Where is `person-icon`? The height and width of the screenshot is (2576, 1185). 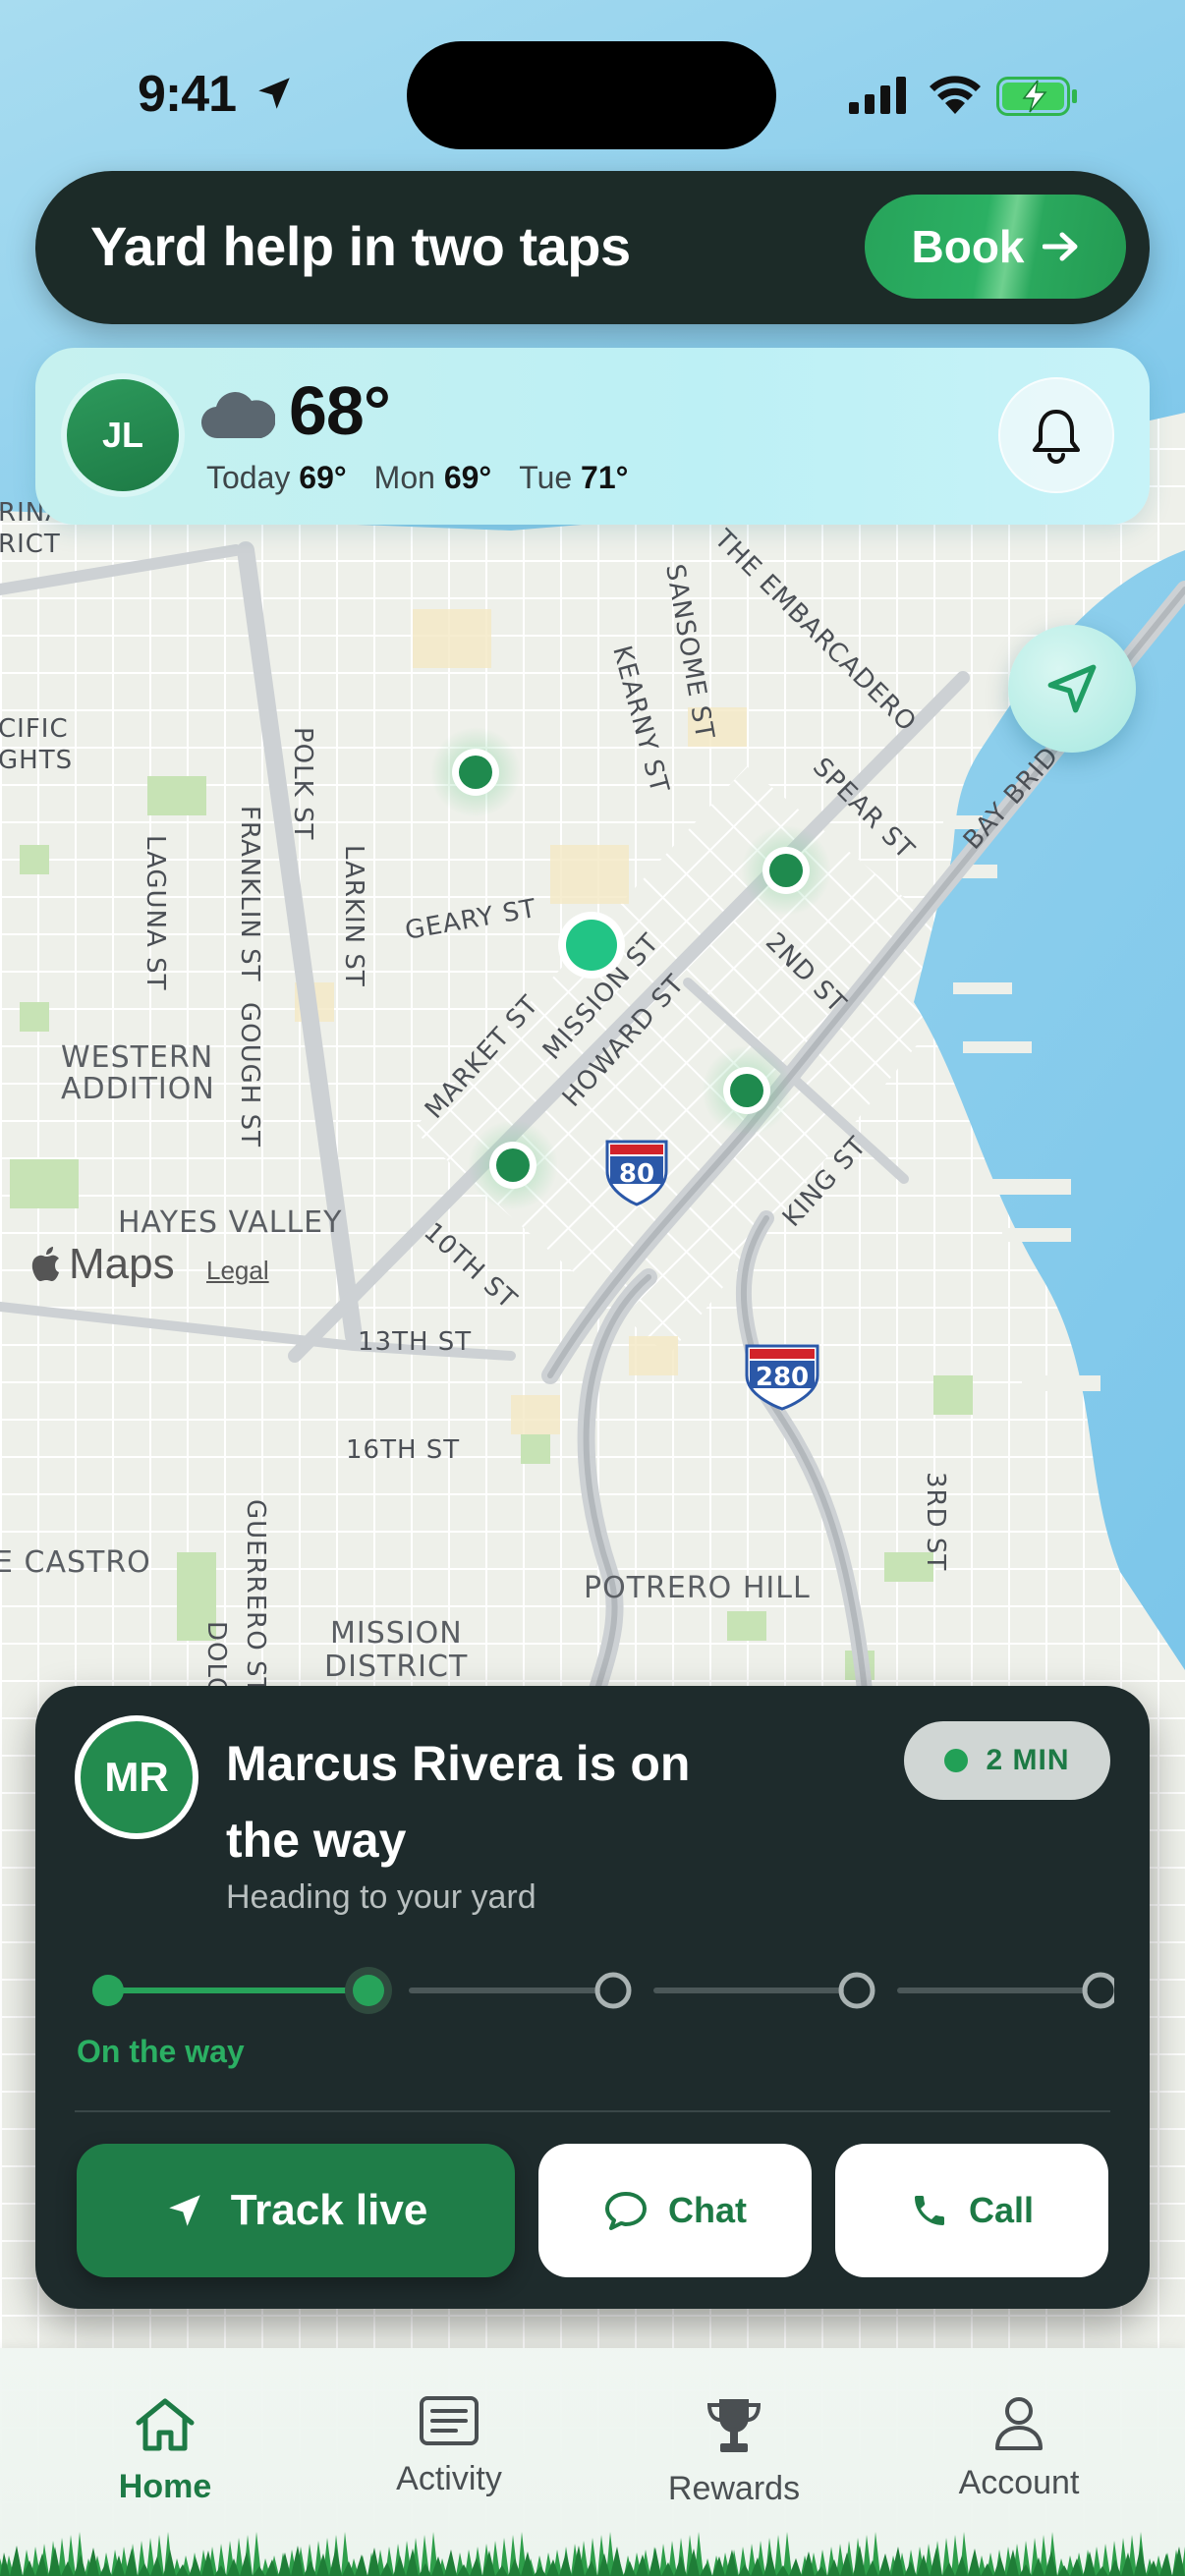
person-icon is located at coordinates (1019, 2423).